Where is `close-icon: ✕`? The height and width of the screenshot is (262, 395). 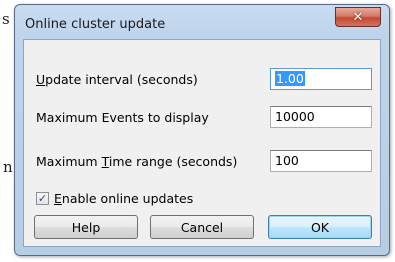
close-icon: ✕ is located at coordinates (358, 17).